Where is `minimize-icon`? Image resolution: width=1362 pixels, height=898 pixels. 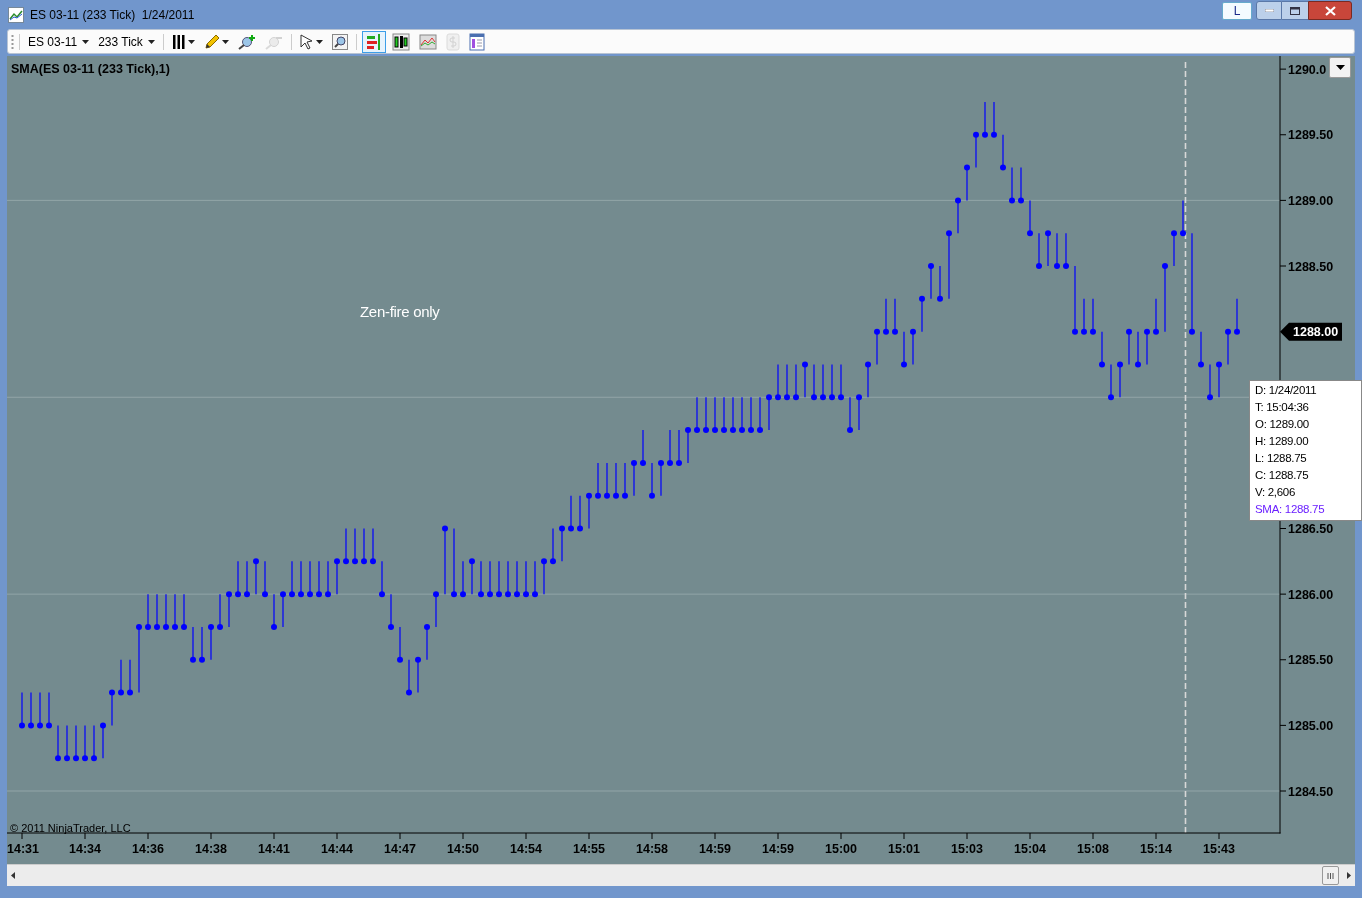 minimize-icon is located at coordinates (1269, 10).